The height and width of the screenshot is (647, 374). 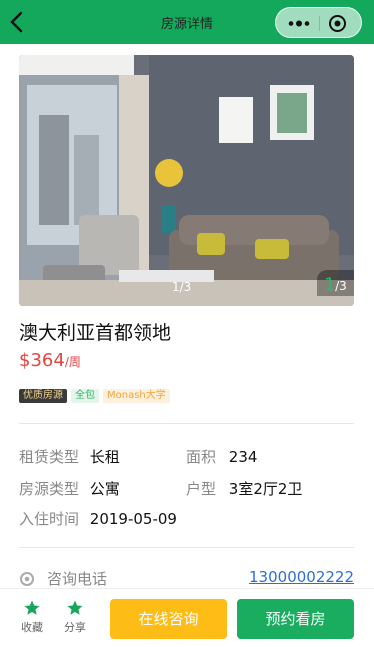 I want to click on rent-type-label: 租赁类型, so click(x=49, y=457).